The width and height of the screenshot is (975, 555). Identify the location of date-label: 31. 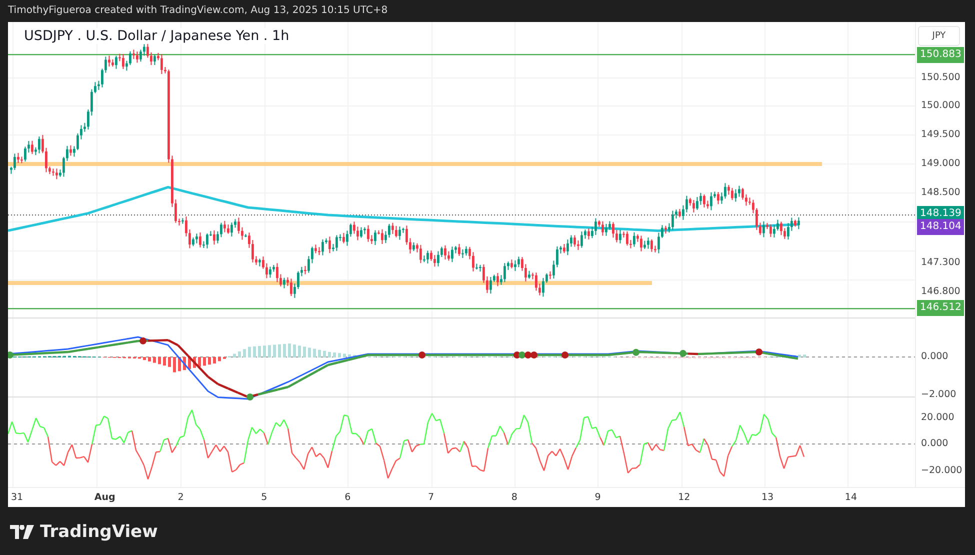
(17, 497).